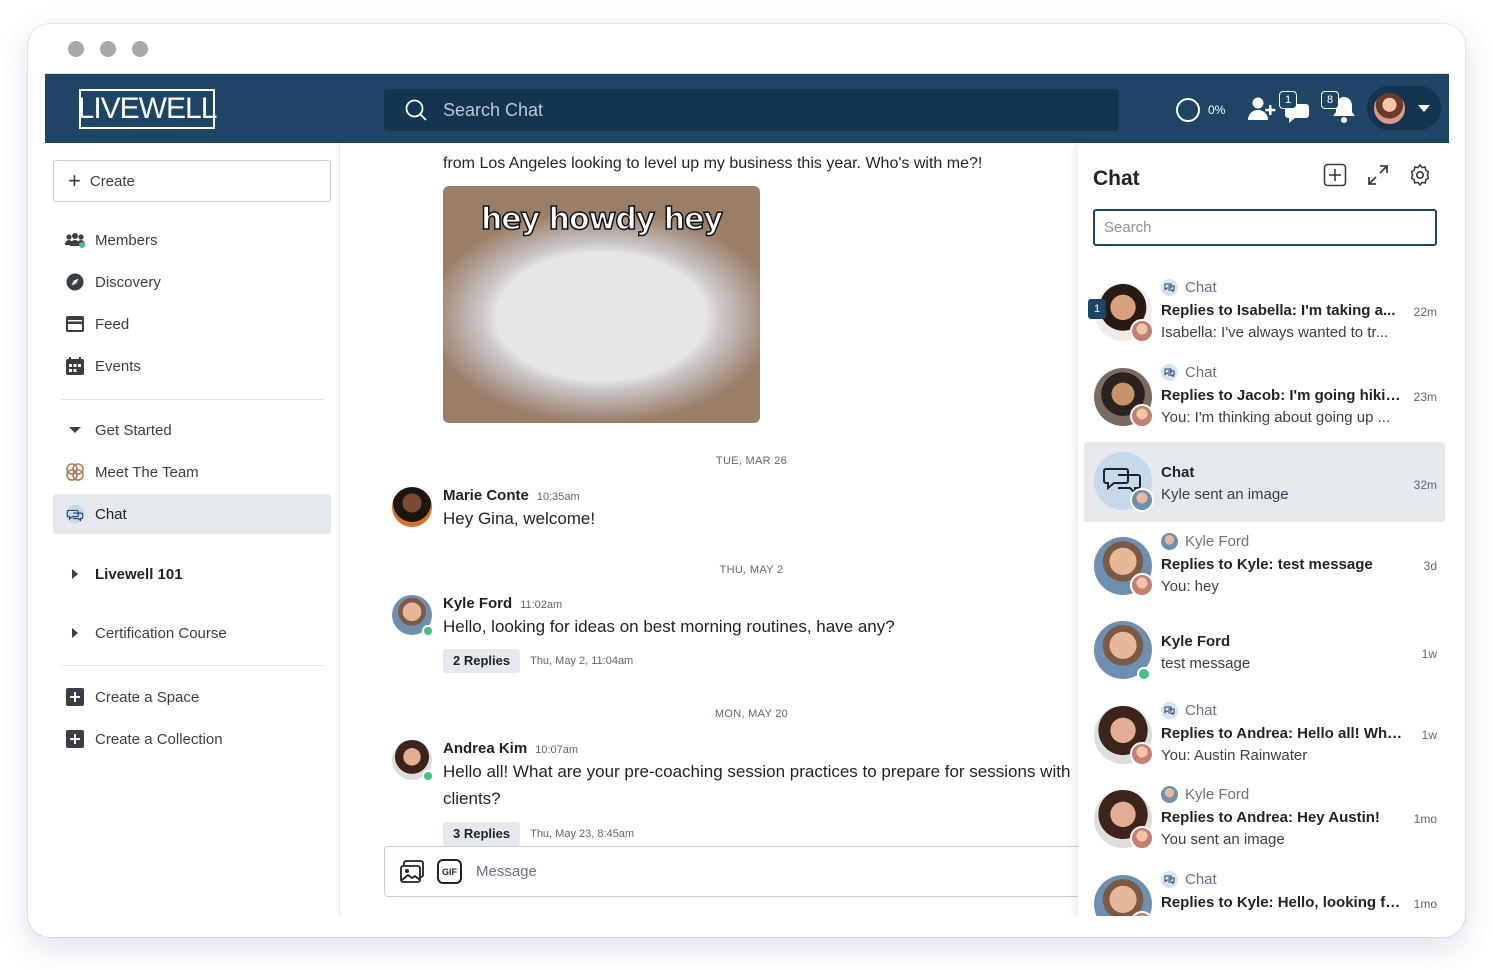 This screenshot has width=1493, height=970. What do you see at coordinates (147, 109) in the screenshot?
I see `livewell-logo: LIVEWELL` at bounding box center [147, 109].